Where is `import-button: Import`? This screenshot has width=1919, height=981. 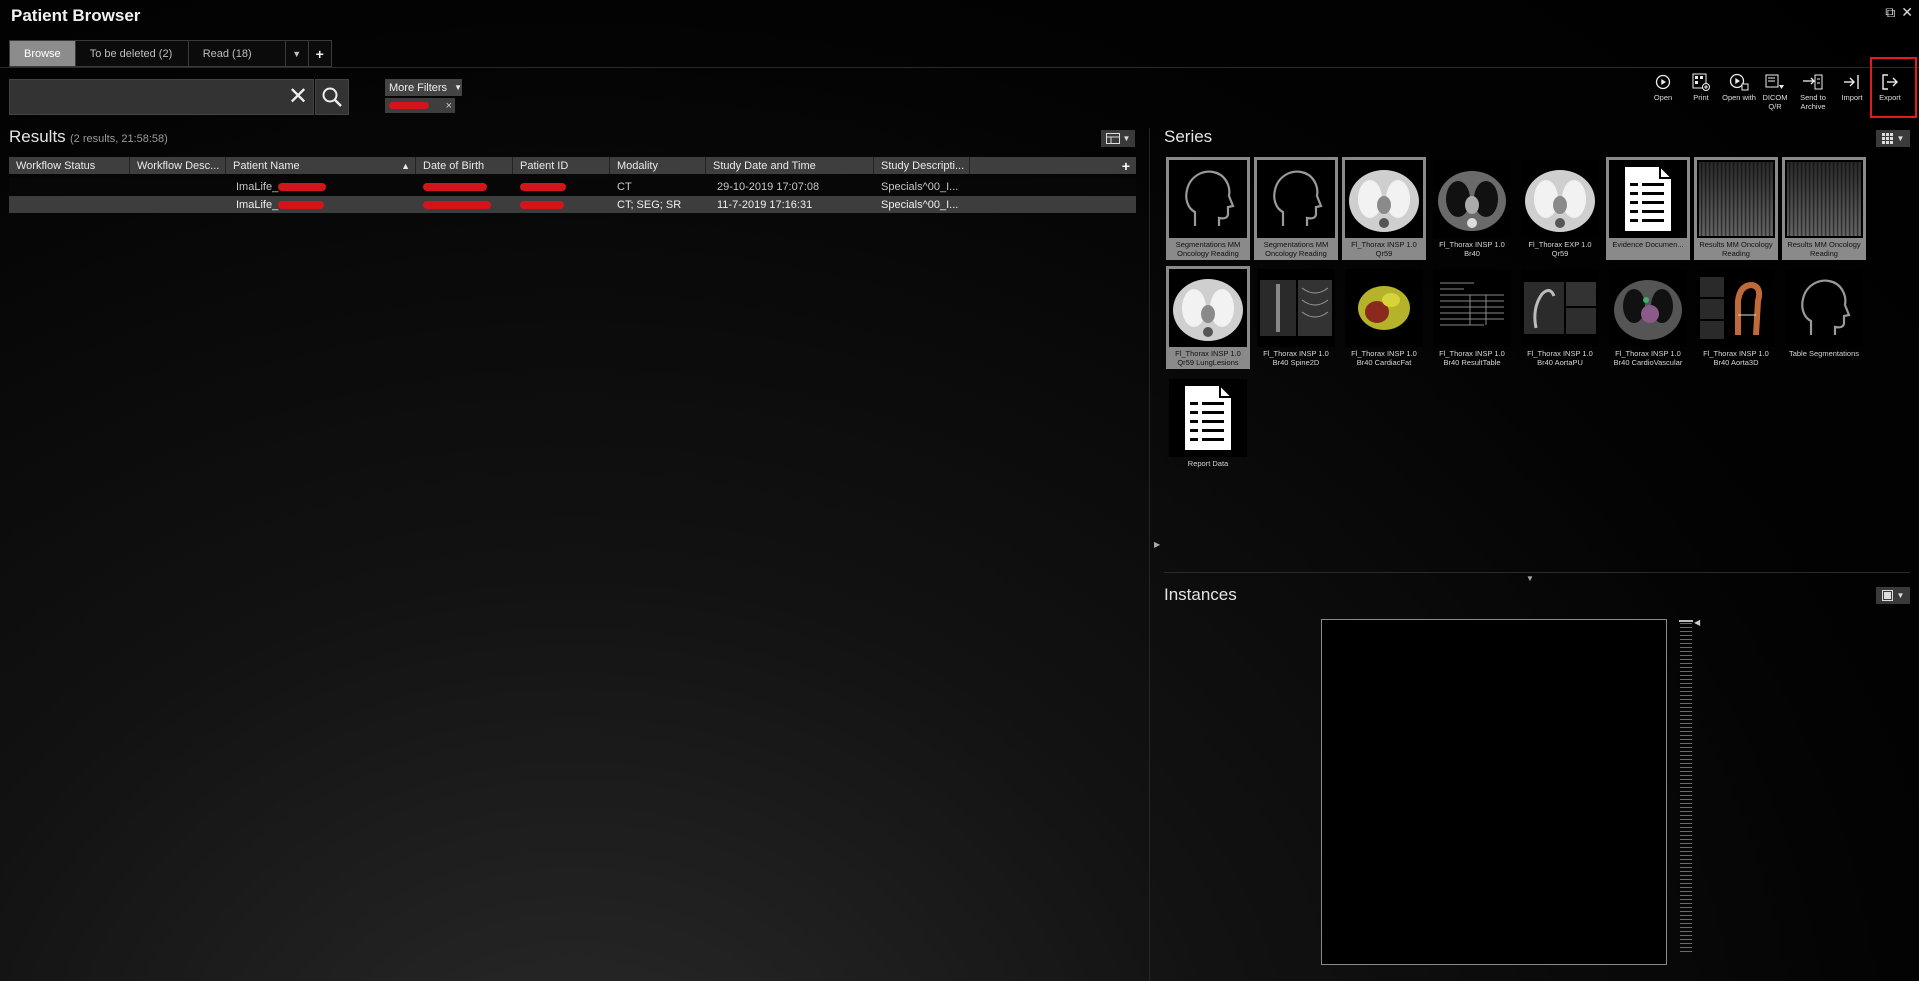 import-button: Import is located at coordinates (1852, 87).